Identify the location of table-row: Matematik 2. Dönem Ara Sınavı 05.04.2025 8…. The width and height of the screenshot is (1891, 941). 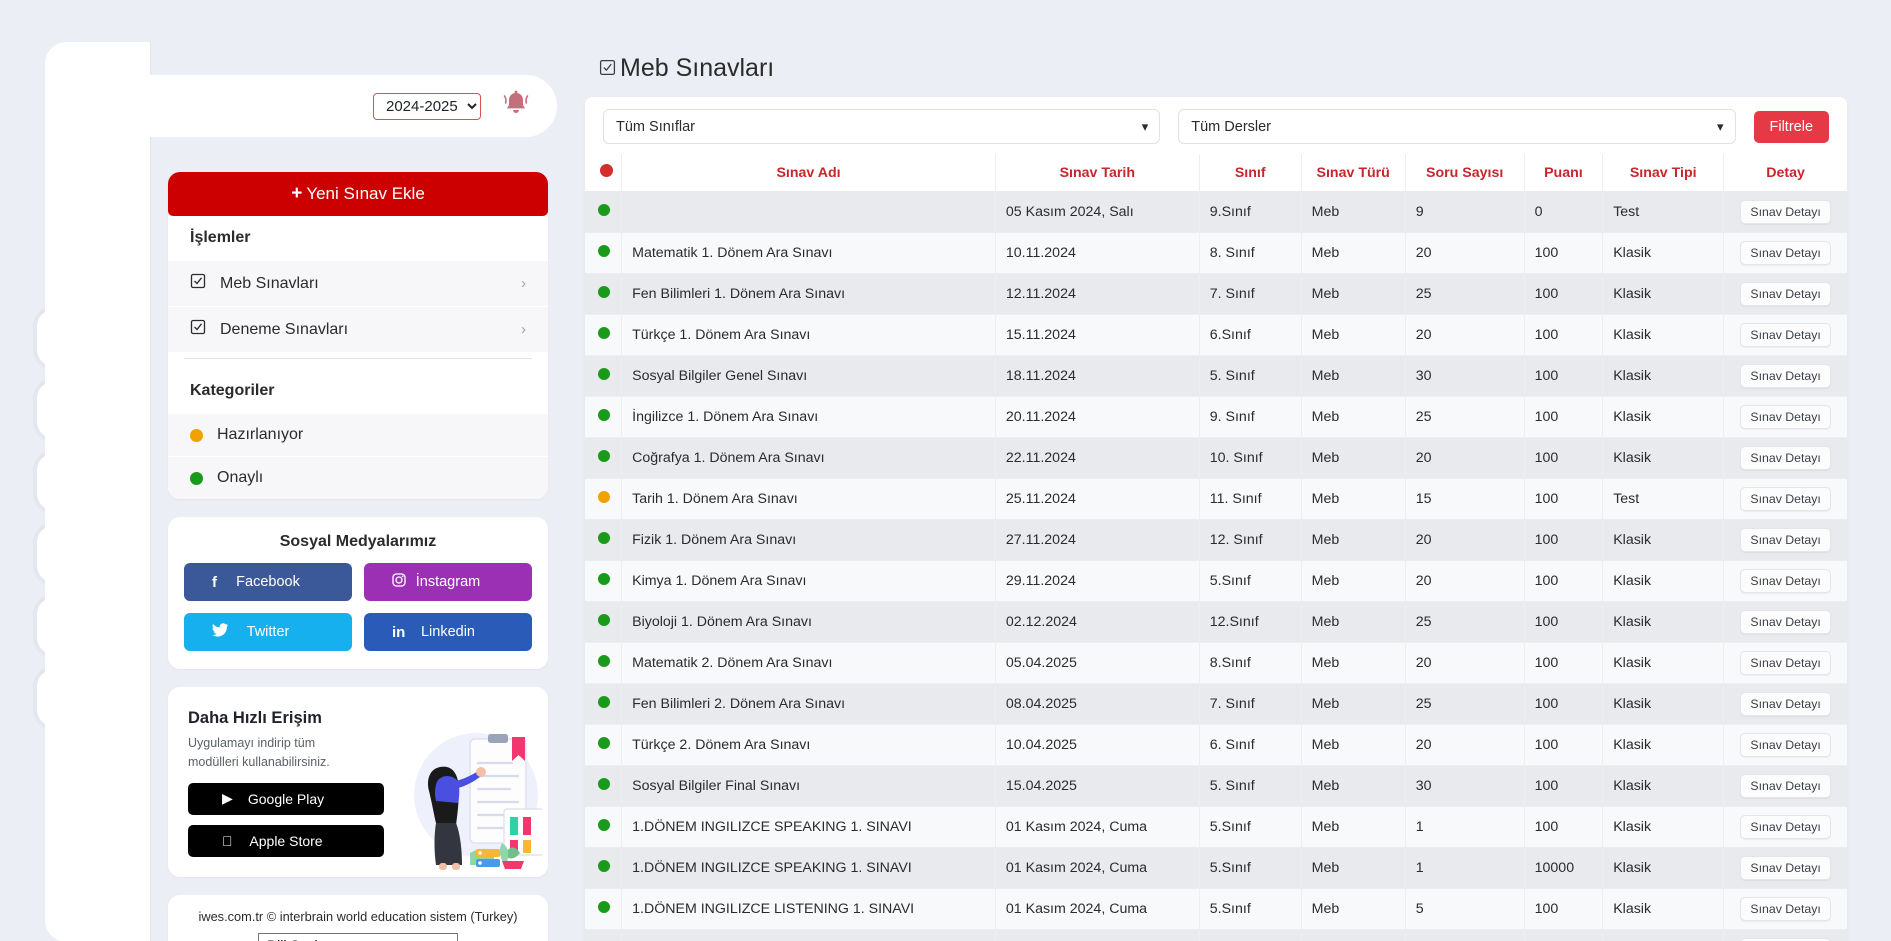
(1216, 663).